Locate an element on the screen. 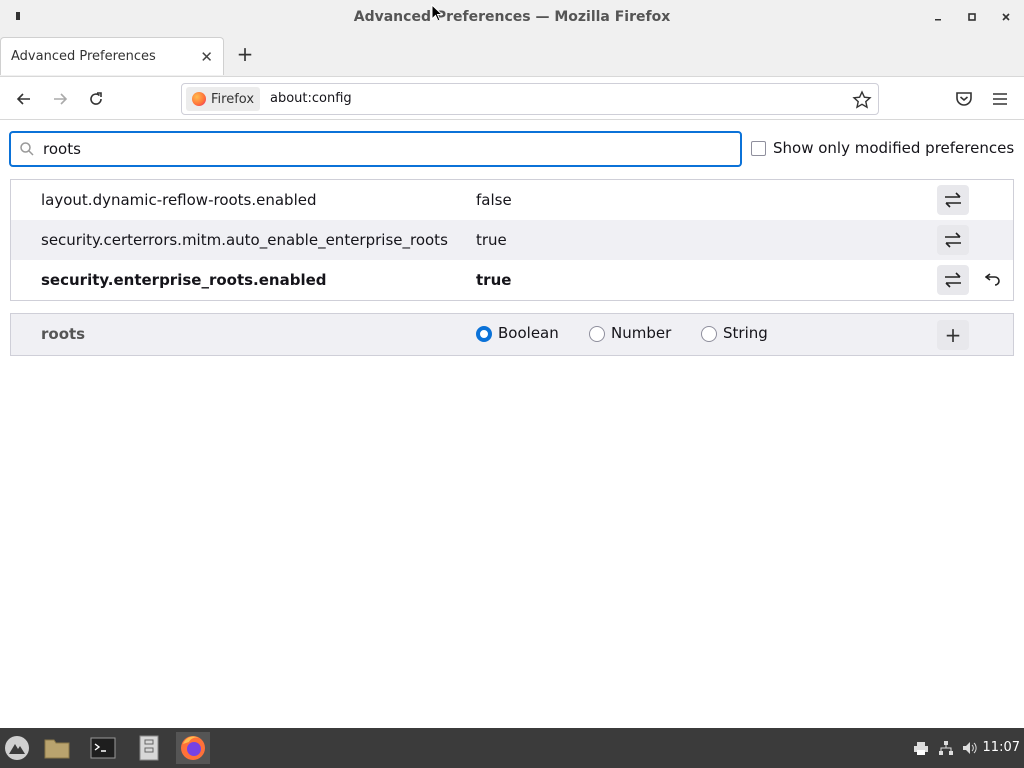  radio-string is located at coordinates (709, 334).